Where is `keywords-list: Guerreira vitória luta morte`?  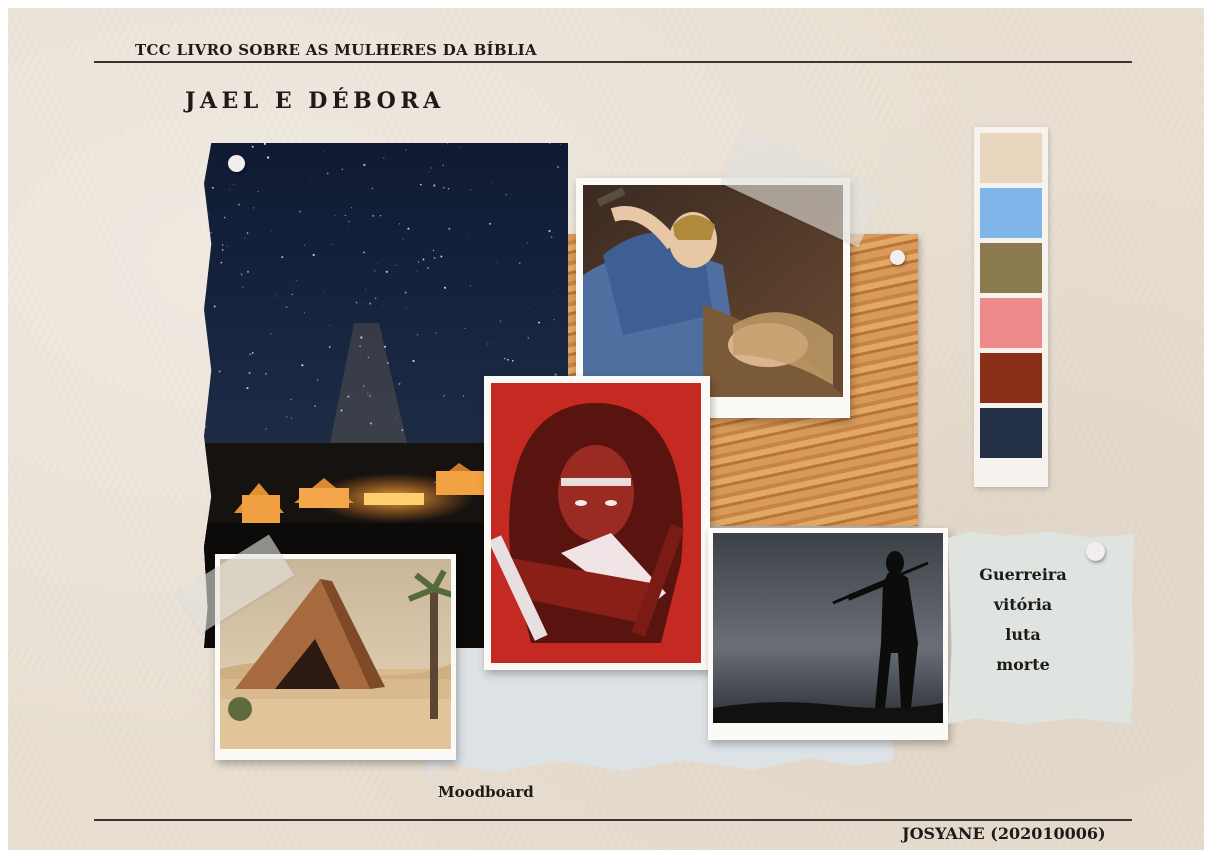
keywords-list: Guerreira vitória luta morte is located at coordinates (1023, 620).